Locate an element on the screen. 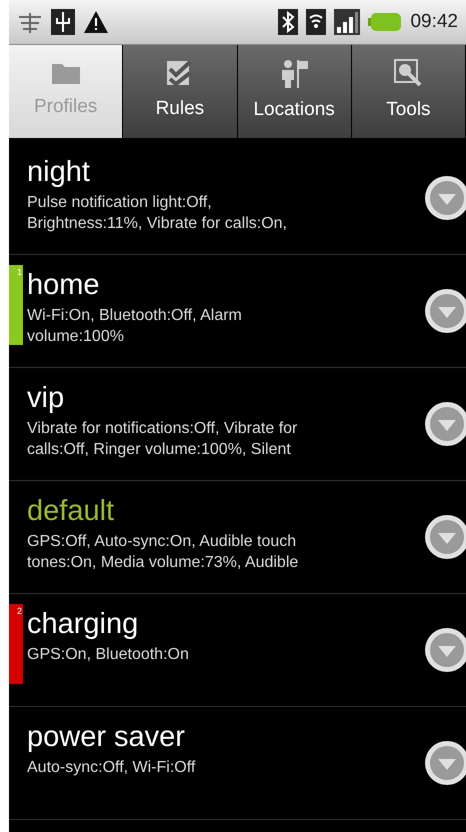 This screenshot has height=832, width=466. warning-icon is located at coordinates (96, 22).